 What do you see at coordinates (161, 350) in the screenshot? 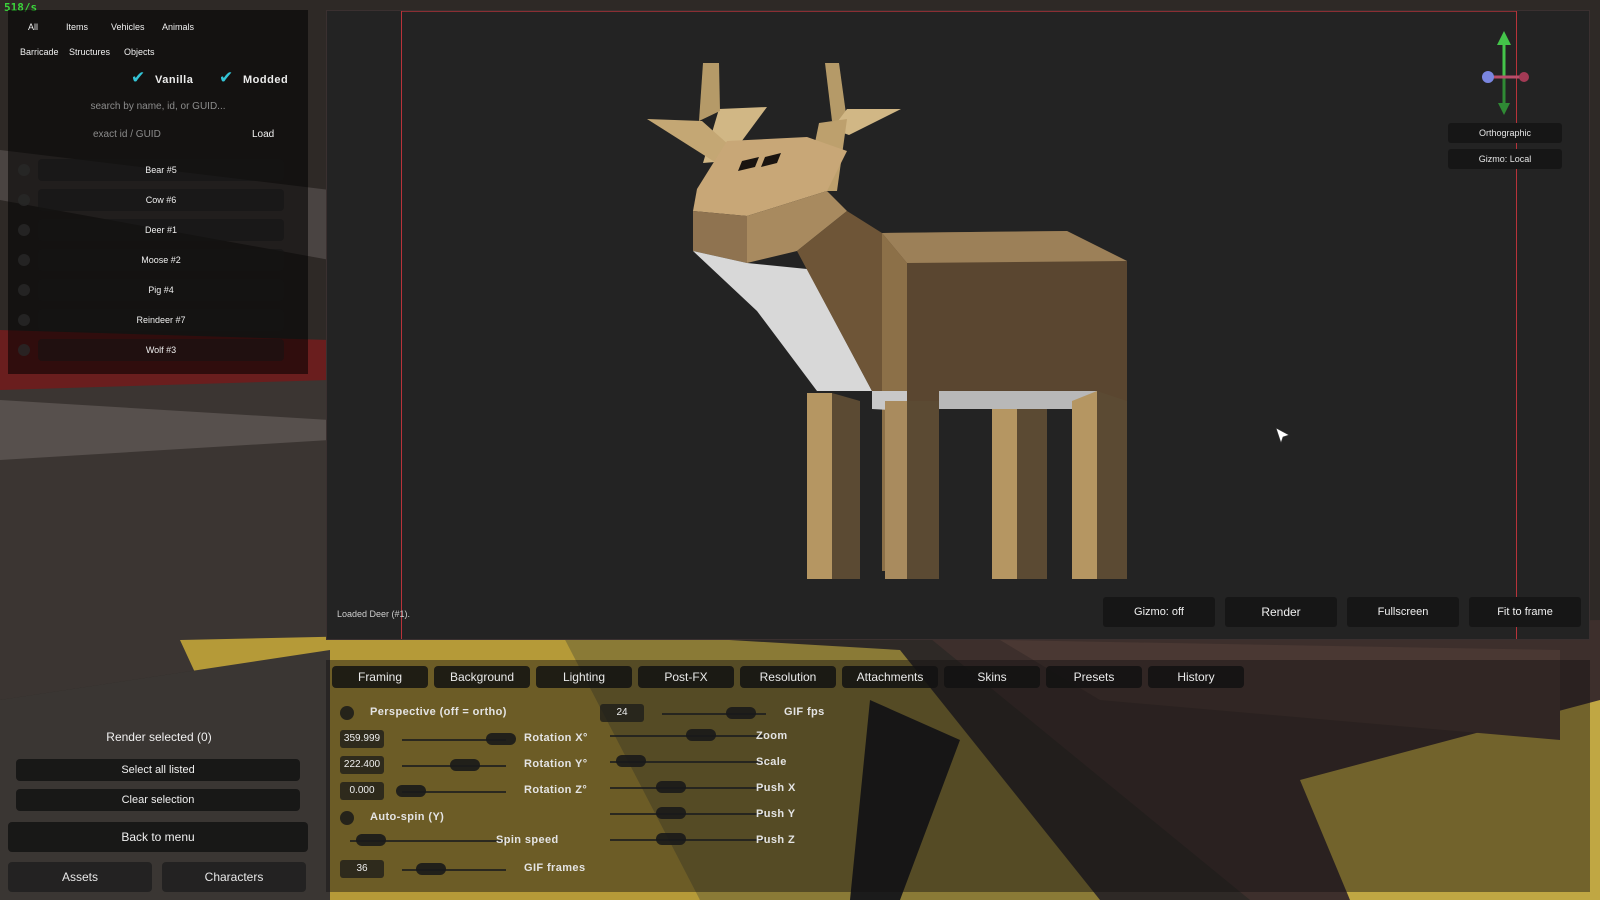
I see `list-item: Wolf #3` at bounding box center [161, 350].